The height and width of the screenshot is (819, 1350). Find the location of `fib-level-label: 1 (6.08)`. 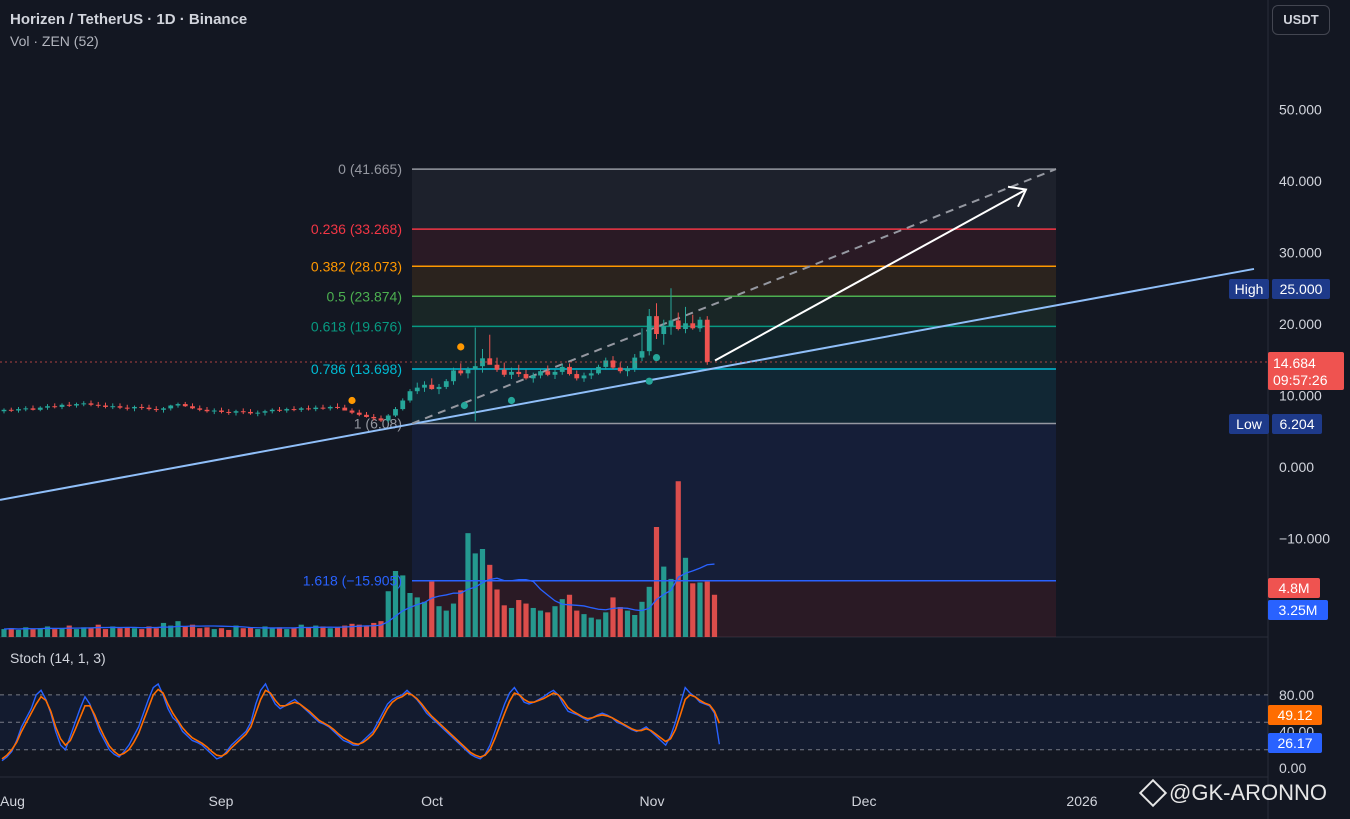

fib-level-label: 1 (6.08) is located at coordinates (378, 424).